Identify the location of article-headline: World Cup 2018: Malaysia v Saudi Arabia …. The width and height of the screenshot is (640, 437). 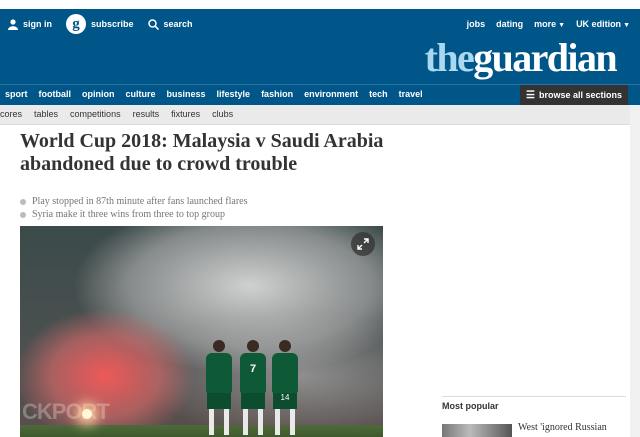
(202, 152).